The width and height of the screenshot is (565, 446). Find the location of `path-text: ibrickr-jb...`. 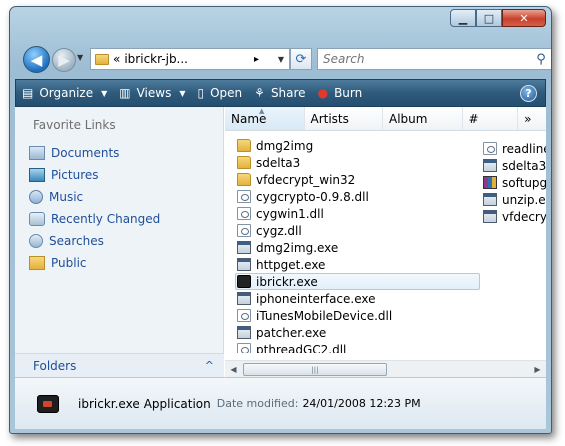

path-text: ibrickr-jb... is located at coordinates (187, 59).